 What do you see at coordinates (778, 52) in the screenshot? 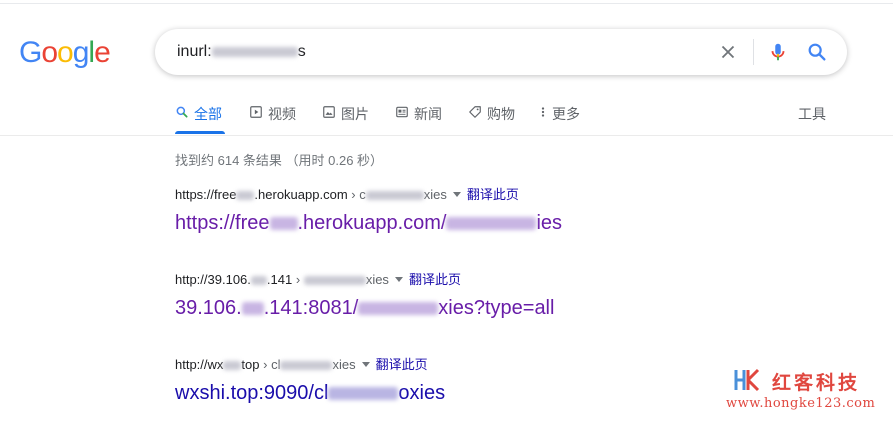
I see `microphone-icon` at bounding box center [778, 52].